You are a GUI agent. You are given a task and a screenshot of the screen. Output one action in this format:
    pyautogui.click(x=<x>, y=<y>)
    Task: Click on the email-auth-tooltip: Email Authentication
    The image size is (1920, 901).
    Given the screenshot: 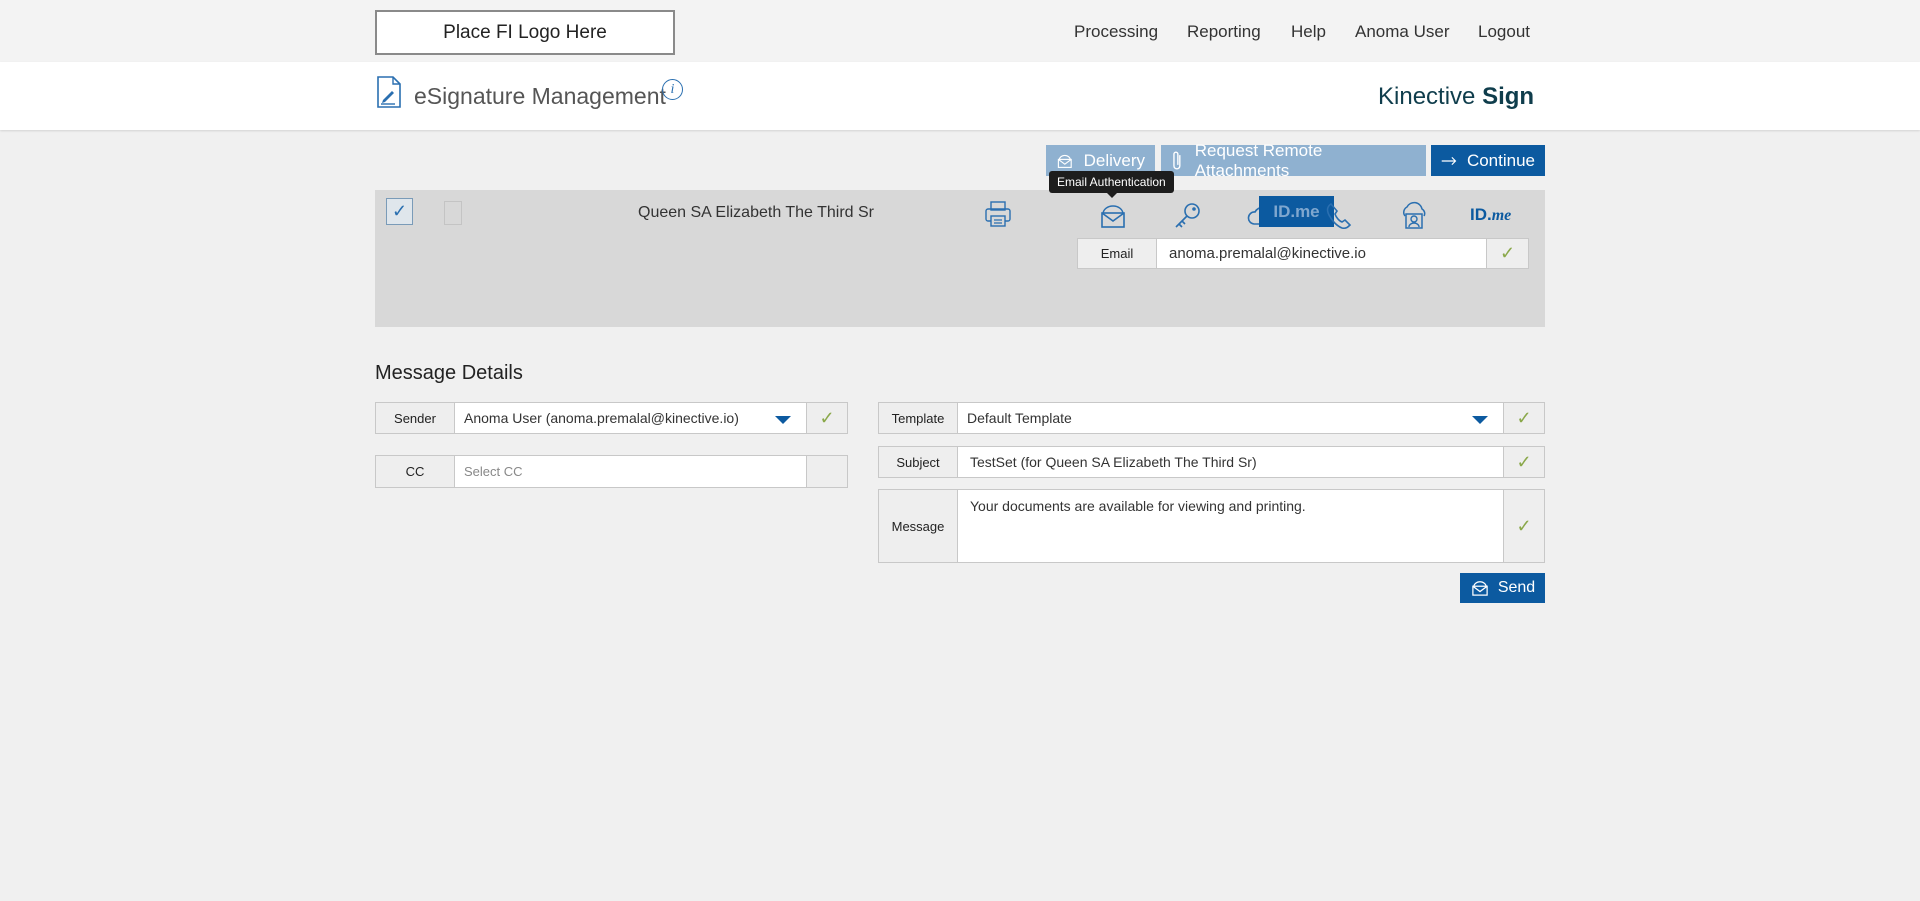 What is the action you would take?
    pyautogui.click(x=1111, y=184)
    